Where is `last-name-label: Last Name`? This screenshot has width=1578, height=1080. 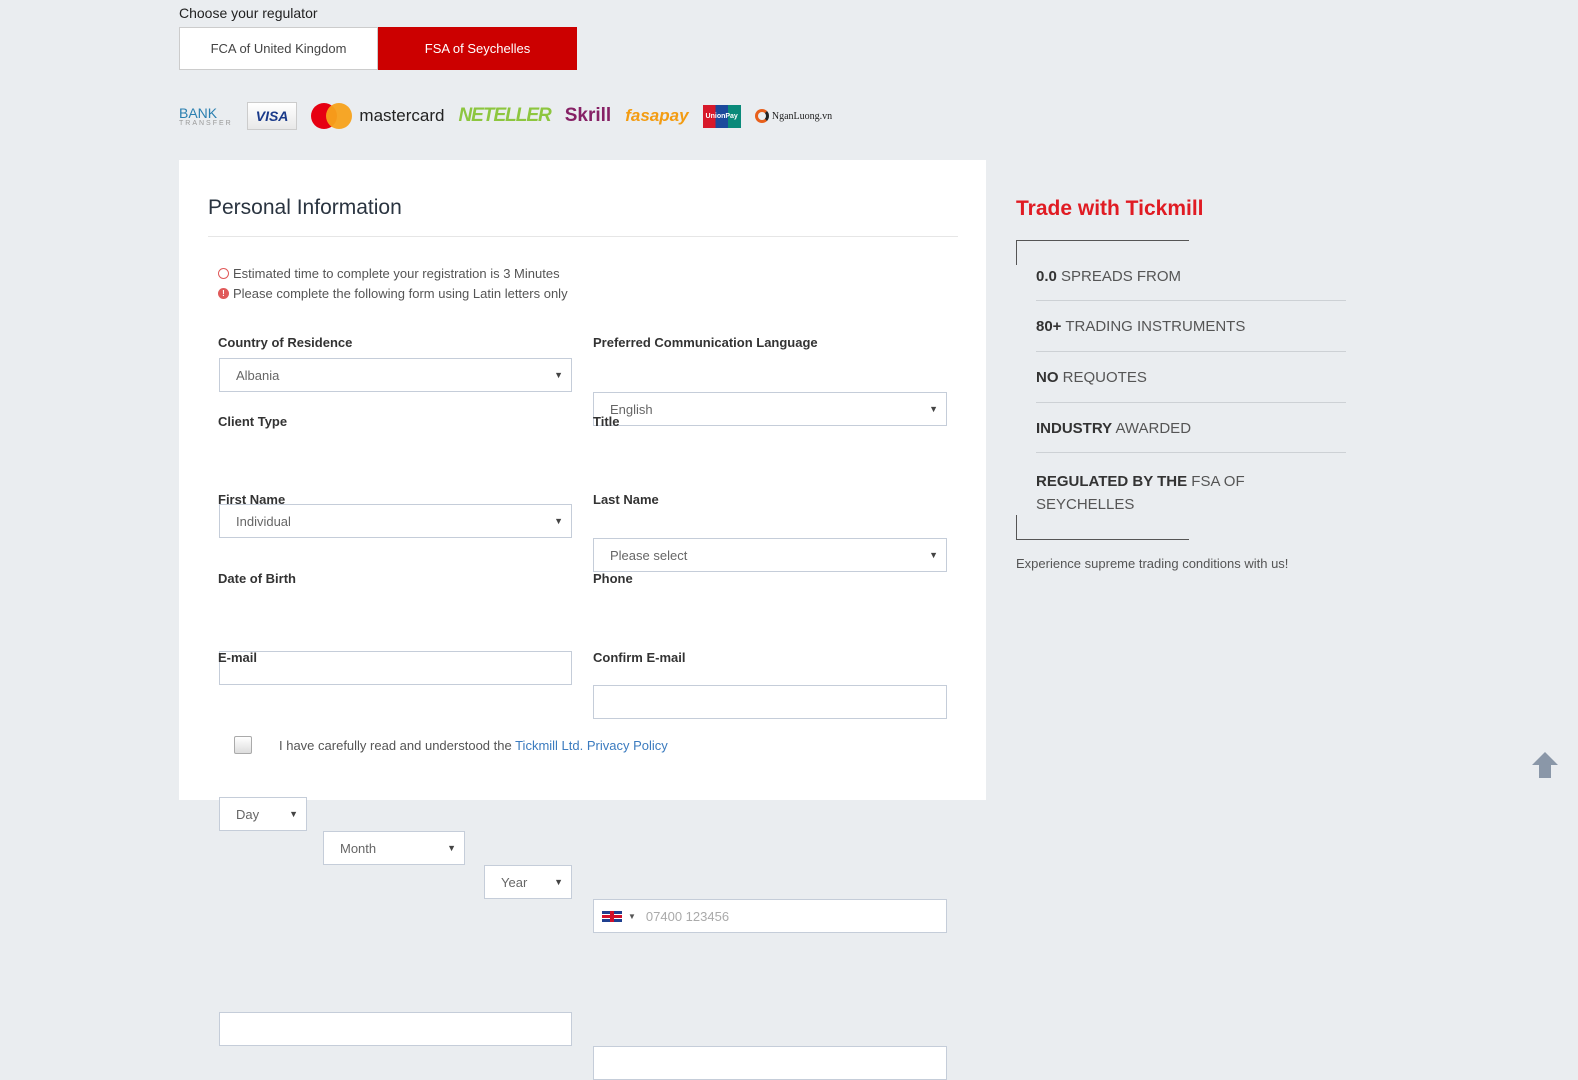 last-name-label: Last Name is located at coordinates (626, 499).